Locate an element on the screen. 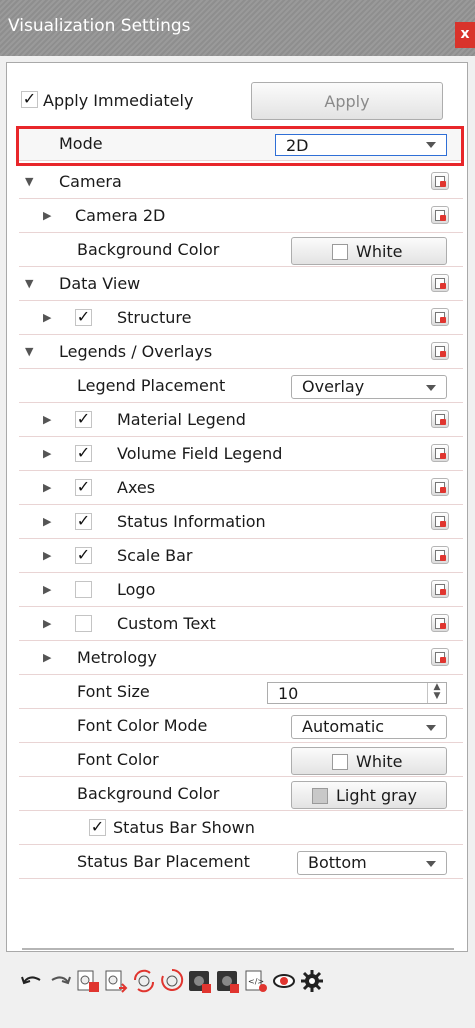 The image size is (475, 1028). script-icon: </> is located at coordinates (256, 981).